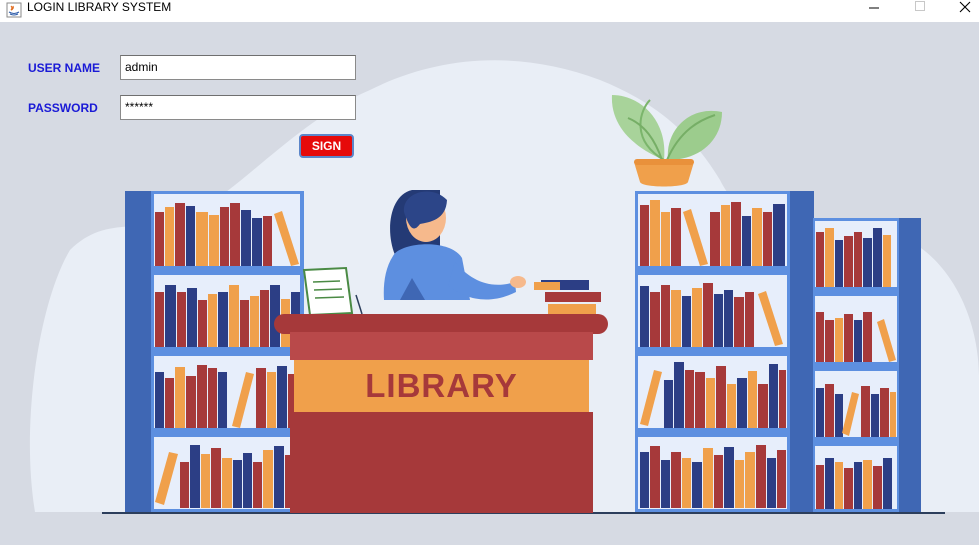  Describe the element at coordinates (489, 11) in the screenshot. I see `title-bar: LOGIN LIBRARY SYSTEM` at that location.